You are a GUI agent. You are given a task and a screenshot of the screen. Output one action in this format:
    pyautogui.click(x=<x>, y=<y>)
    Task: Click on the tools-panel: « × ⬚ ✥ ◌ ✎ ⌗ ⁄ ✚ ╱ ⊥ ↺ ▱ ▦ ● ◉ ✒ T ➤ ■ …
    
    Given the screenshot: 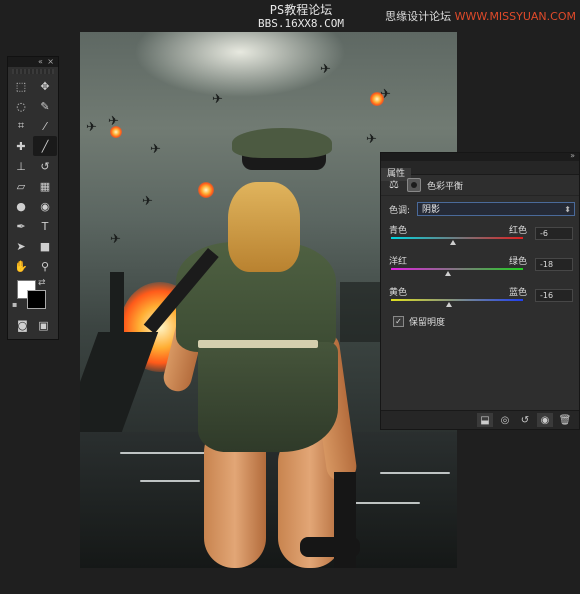 What is the action you would take?
    pyautogui.click(x=33, y=198)
    